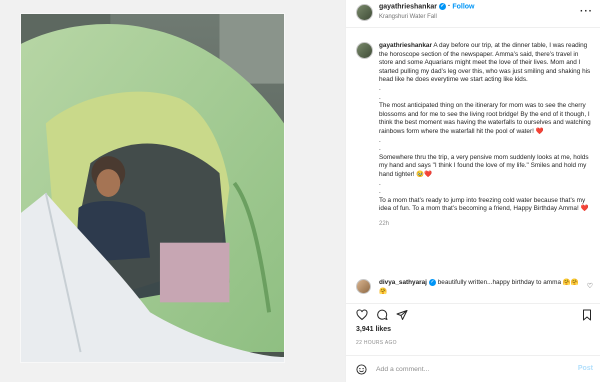 Image resolution: width=600 pixels, height=382 pixels. Describe the element at coordinates (585, 368) in the screenshot. I see `post-comment-button: Post` at that location.